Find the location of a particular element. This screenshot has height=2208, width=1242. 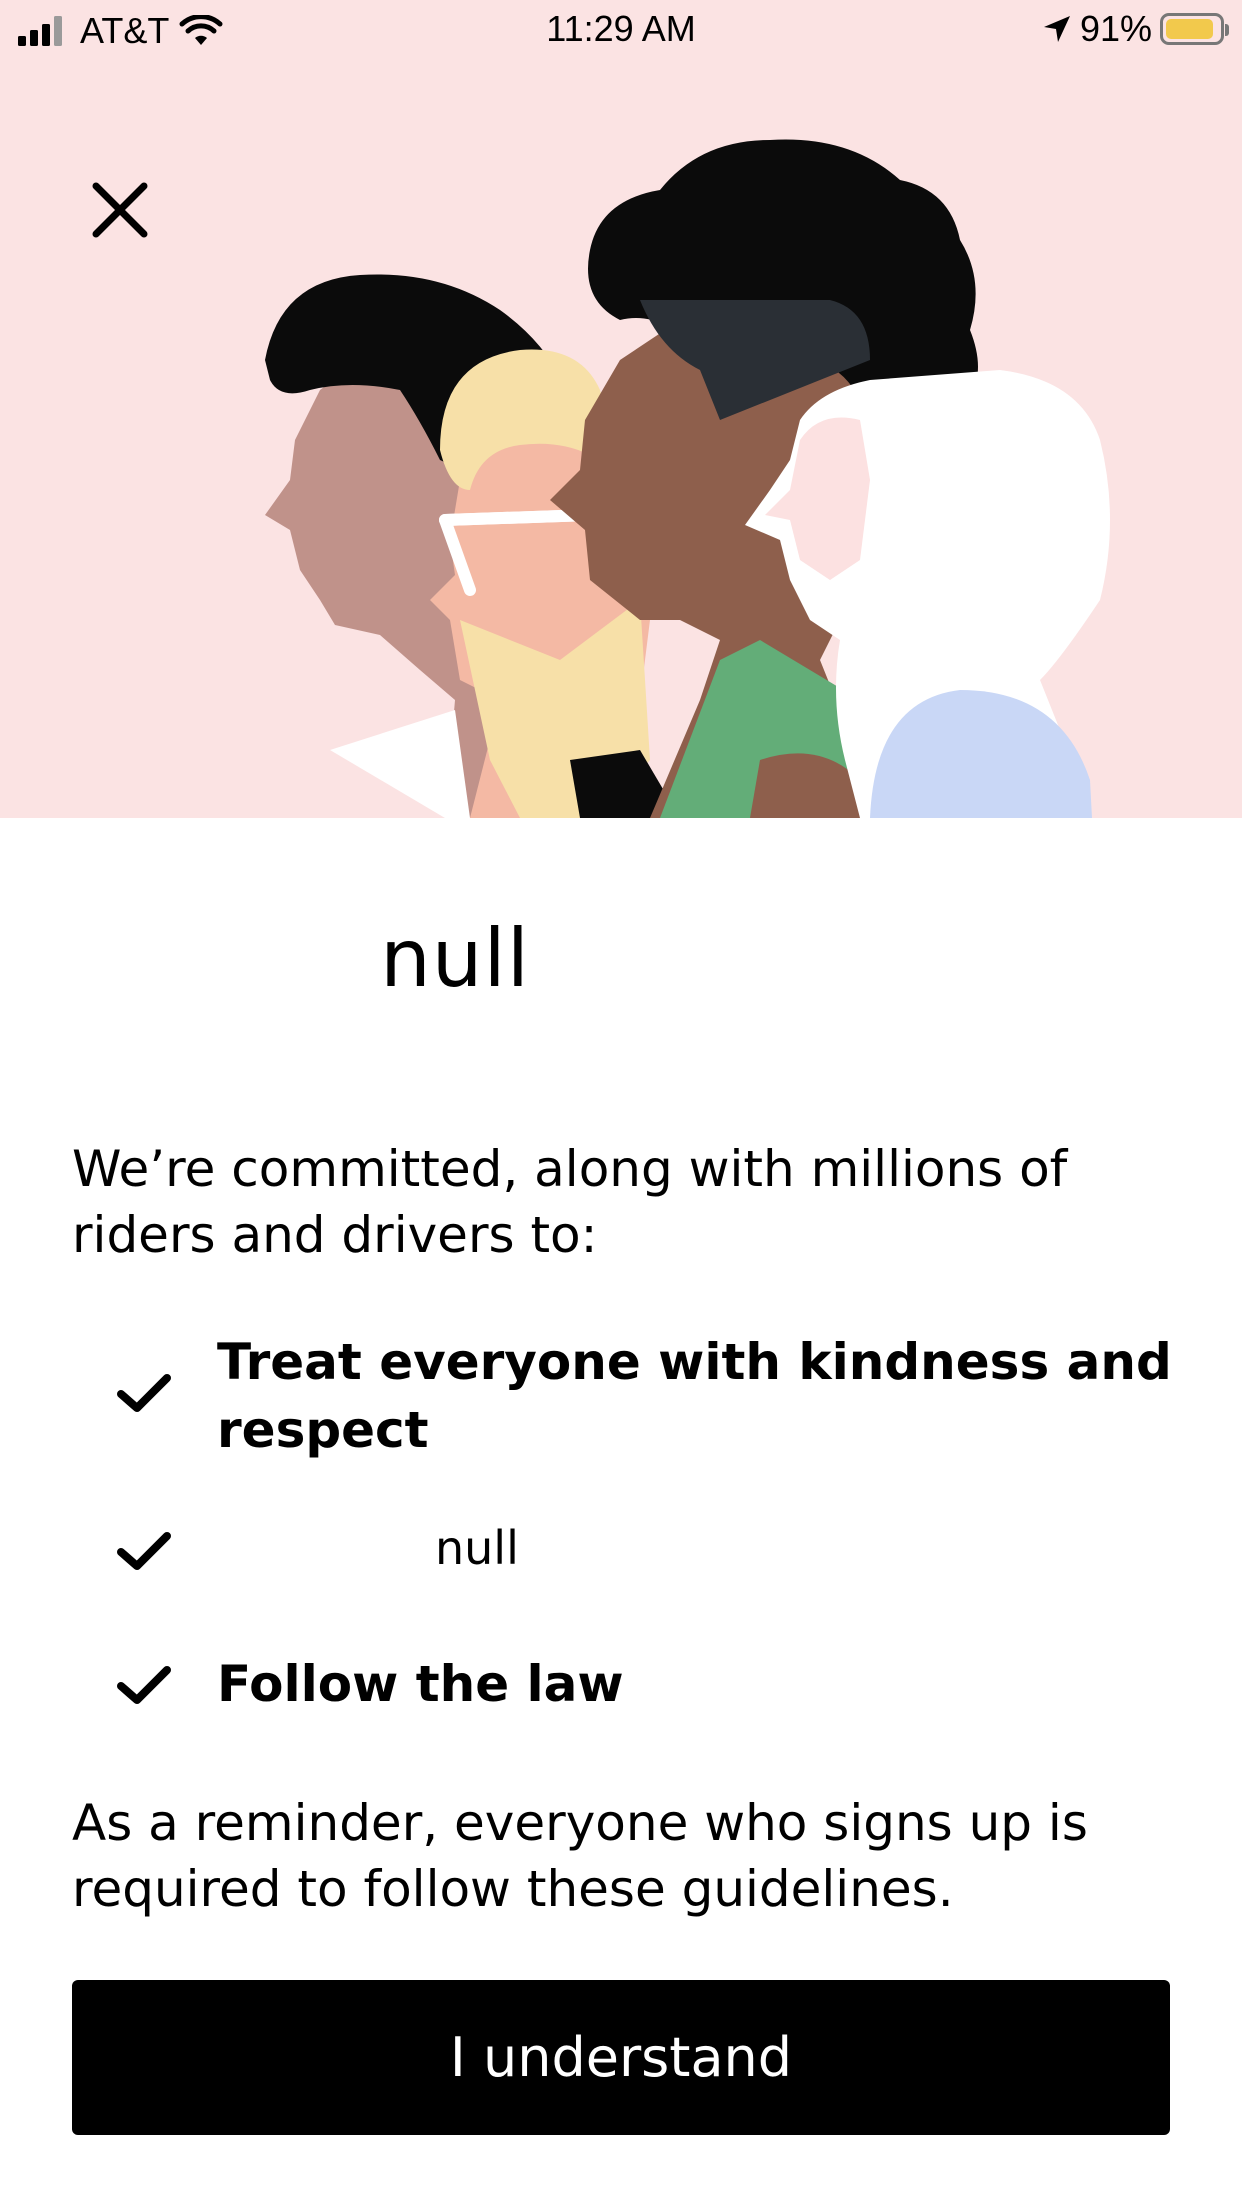

close-icon is located at coordinates (120, 210).